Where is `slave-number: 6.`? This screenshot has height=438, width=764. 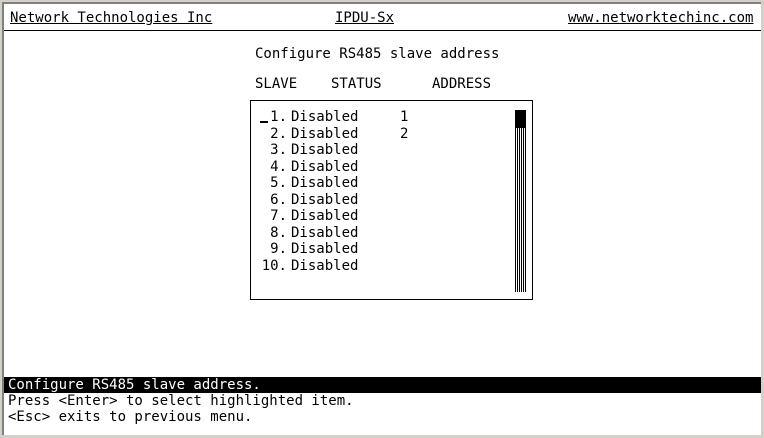
slave-number: 6. is located at coordinates (278, 199).